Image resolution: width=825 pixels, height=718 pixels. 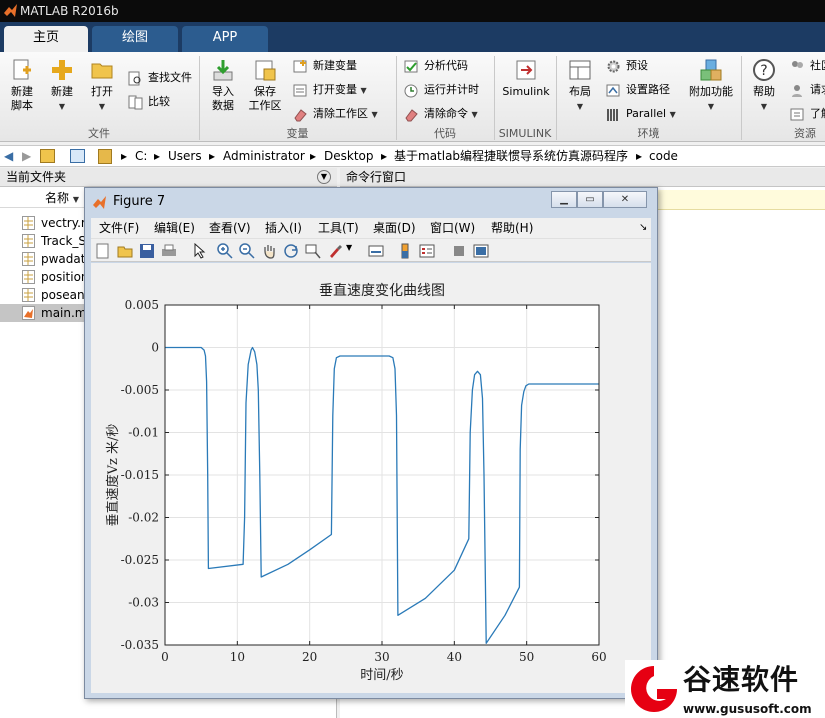 What do you see at coordinates (637, 65) in the screenshot?
I see `preferences-label: 预设` at bounding box center [637, 65].